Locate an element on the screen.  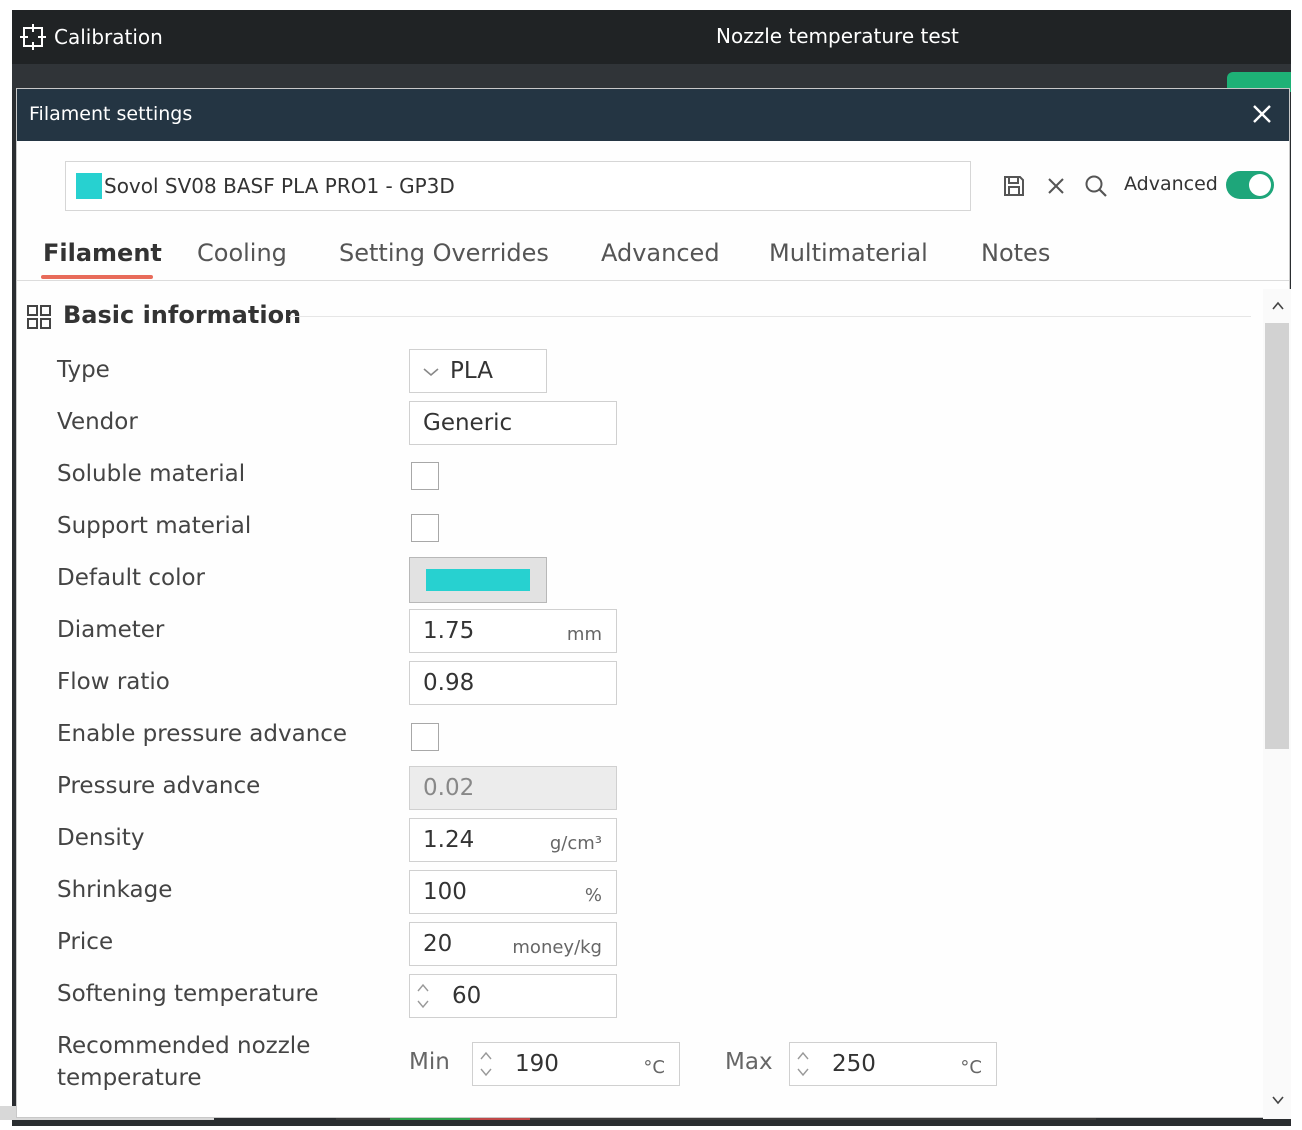
shrinkage-field: 100 % is located at coordinates (513, 892).